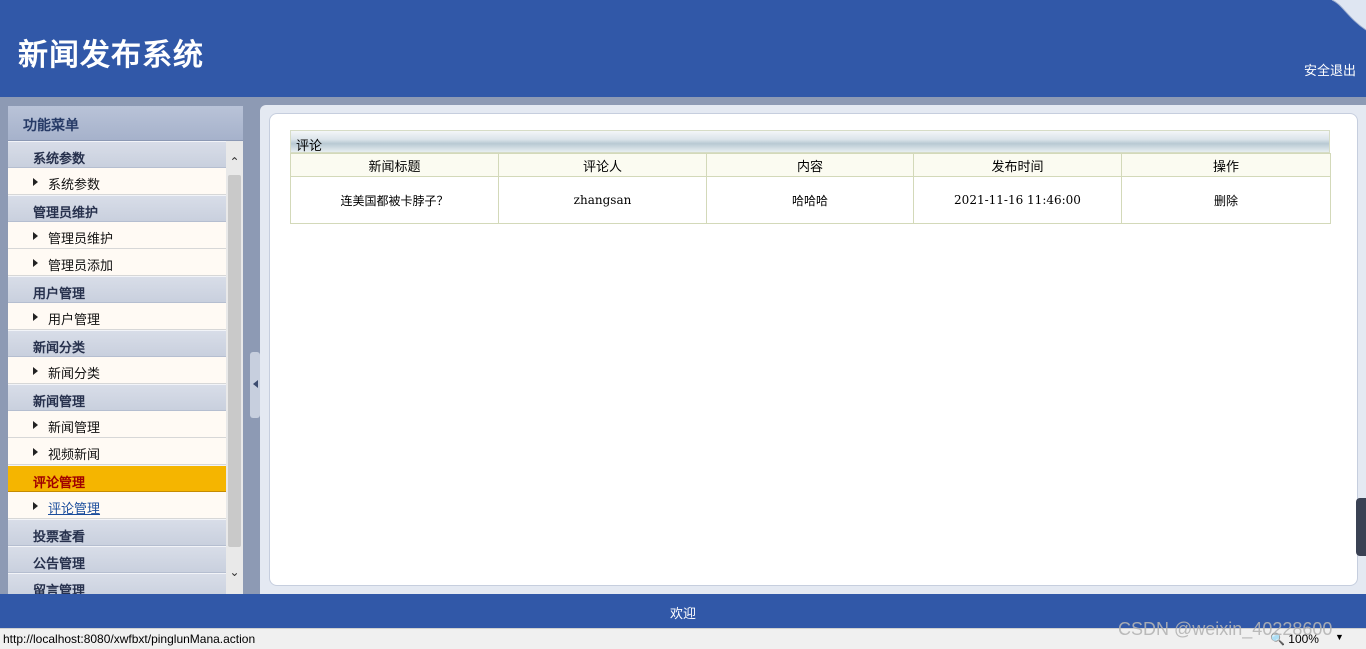  What do you see at coordinates (81, 239) in the screenshot?
I see `sidebar-item-label: 管理员维护` at bounding box center [81, 239].